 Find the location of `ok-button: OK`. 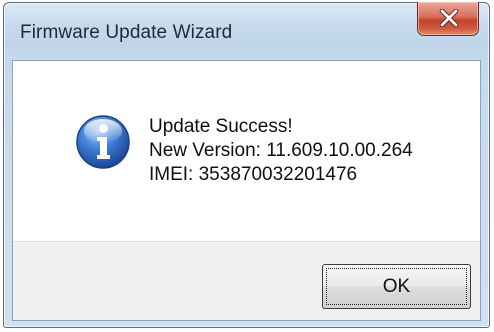

ok-button: OK is located at coordinates (396, 286).